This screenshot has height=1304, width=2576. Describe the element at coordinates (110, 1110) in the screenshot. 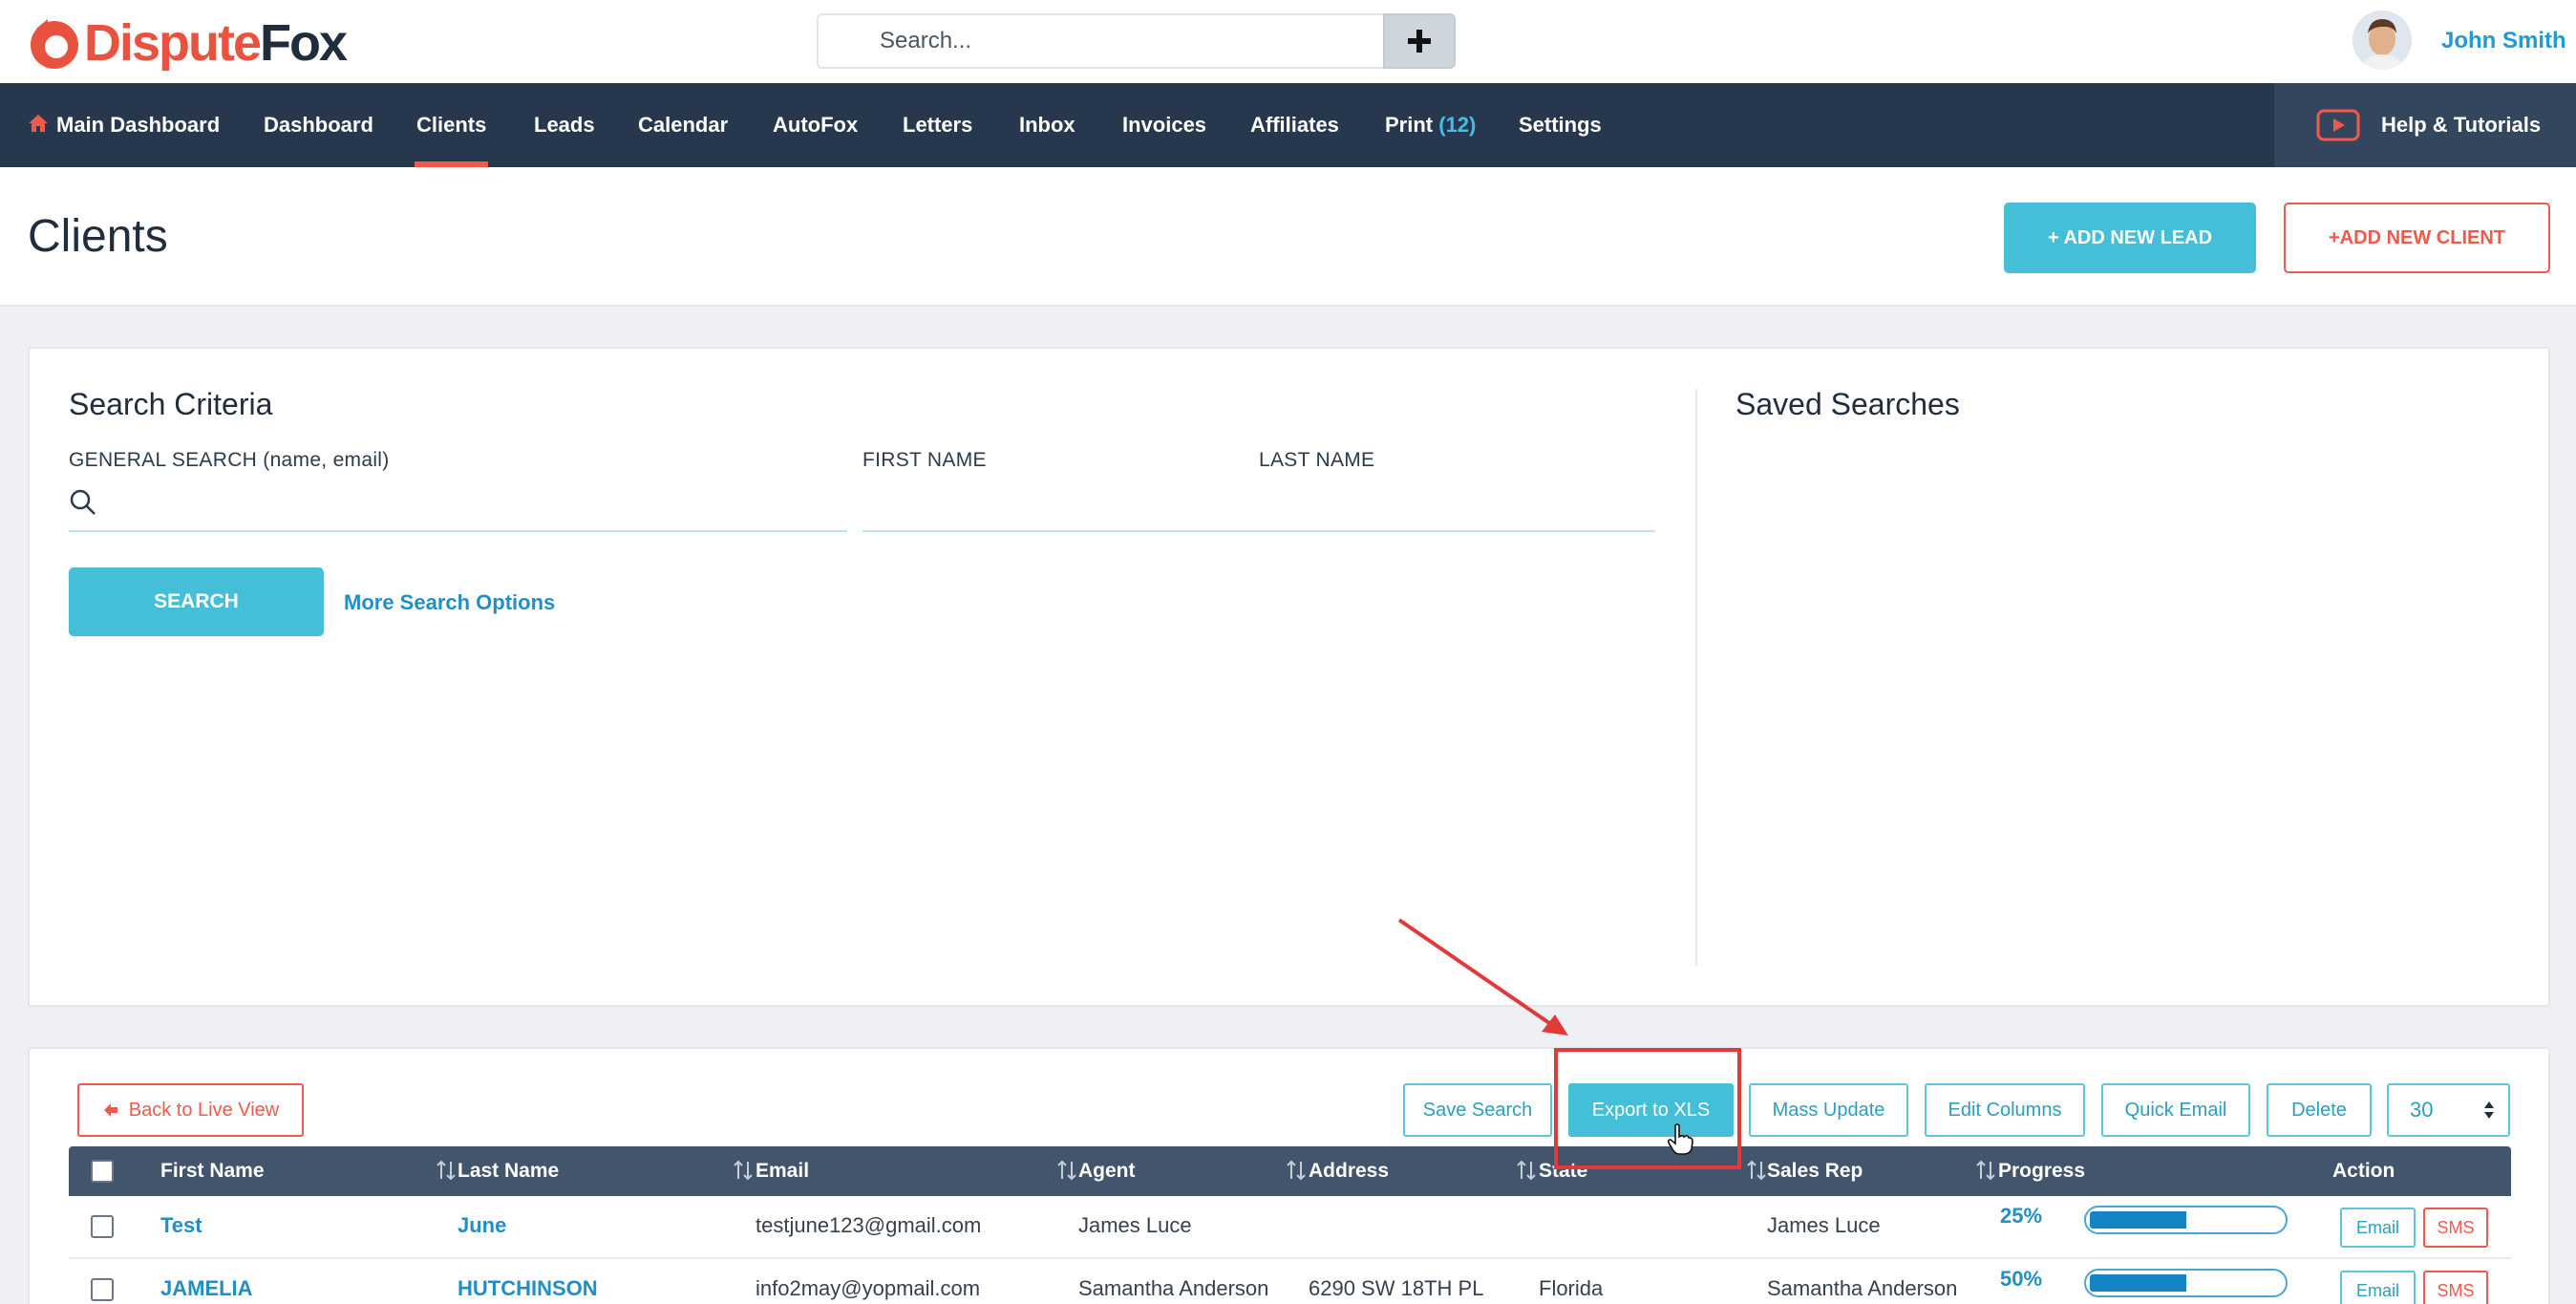

I see `arrow-left-icon` at that location.